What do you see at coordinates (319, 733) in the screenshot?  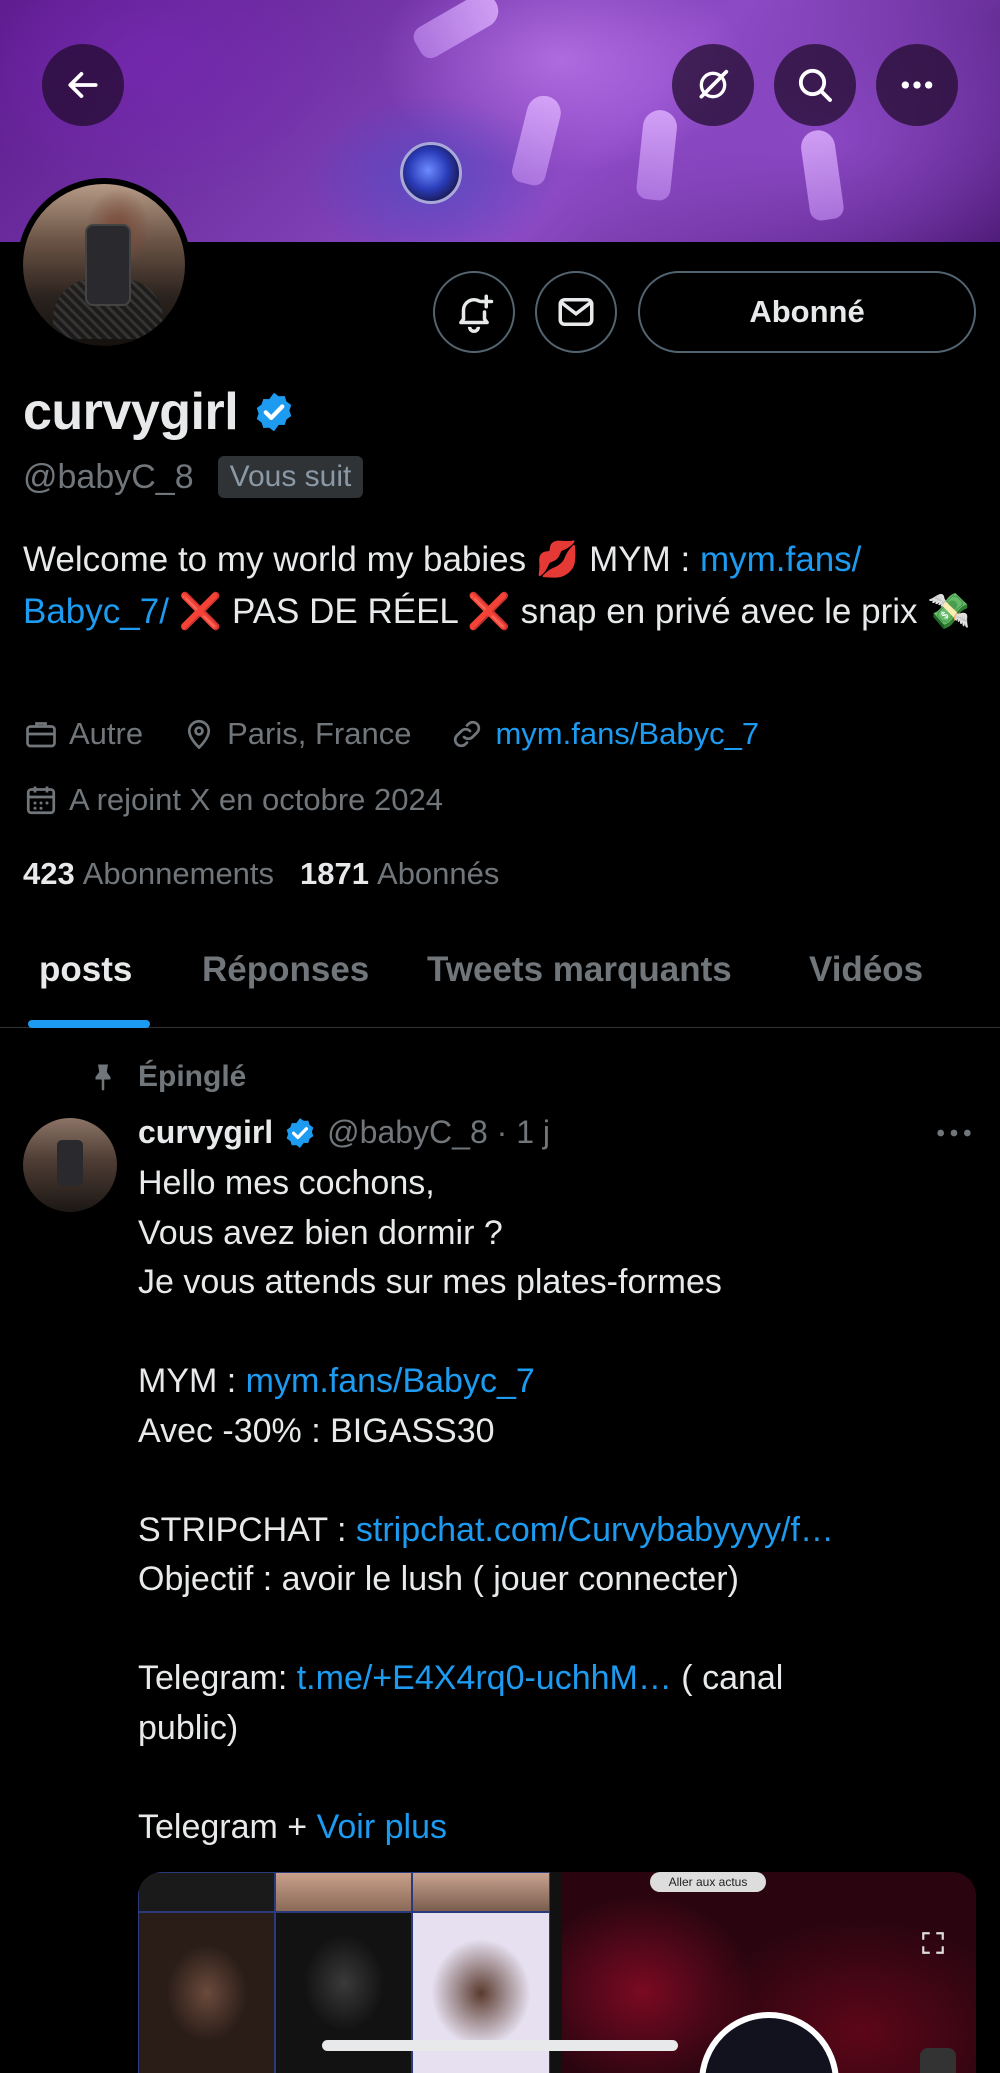 I see `location-label: Paris, France` at bounding box center [319, 733].